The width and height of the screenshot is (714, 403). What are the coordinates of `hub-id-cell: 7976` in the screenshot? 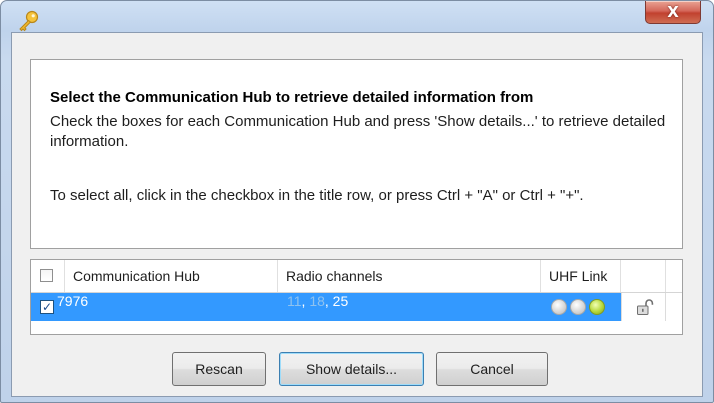 It's located at (73, 301).